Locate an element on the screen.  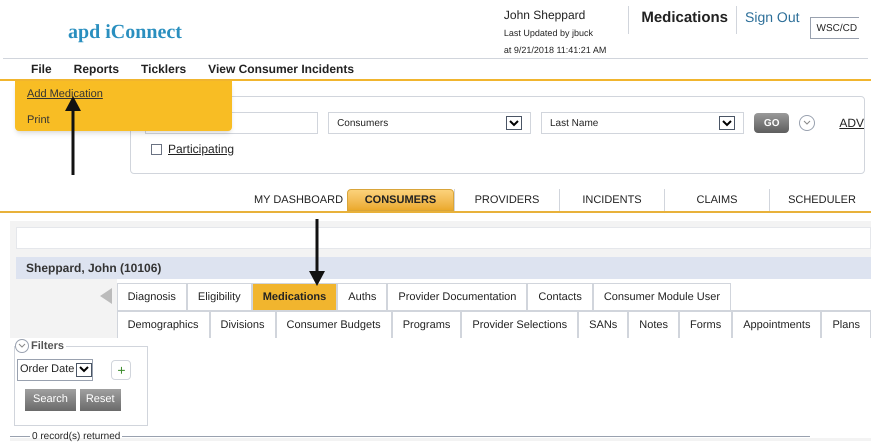
dropdown-item: Print is located at coordinates (129, 120).